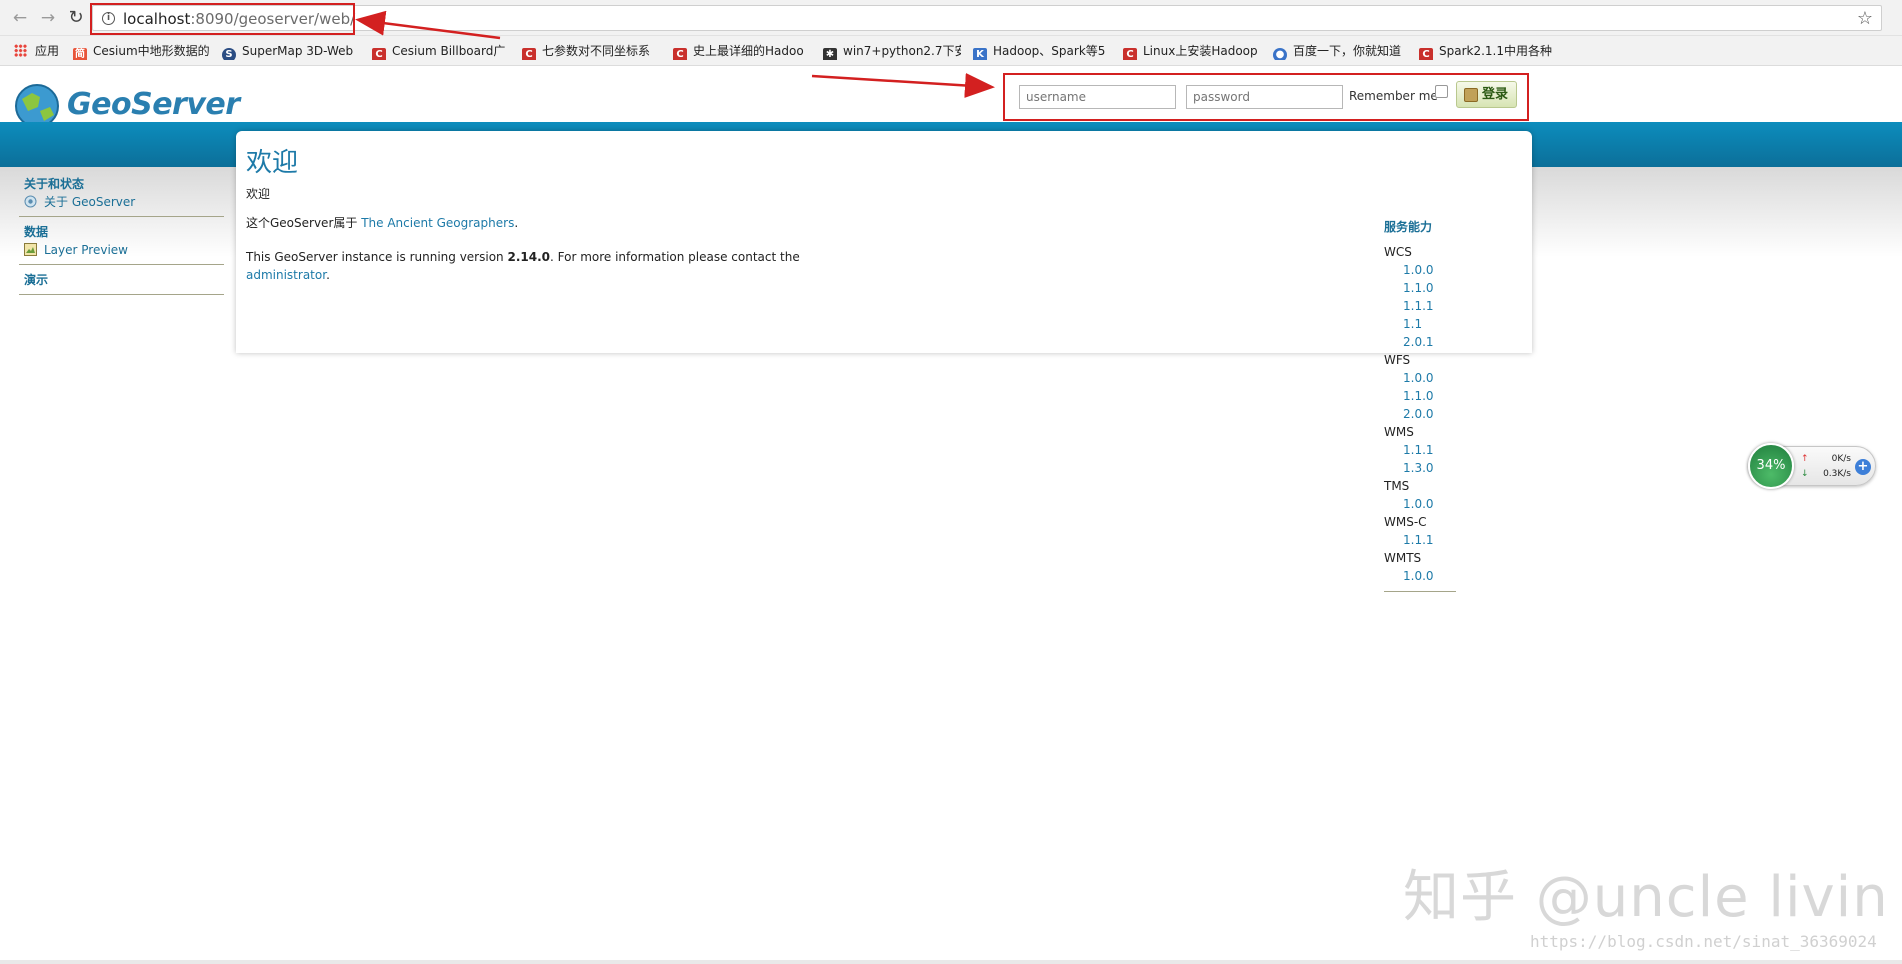 The width and height of the screenshot is (1902, 964). What do you see at coordinates (1420, 468) in the screenshot?
I see `service-version-link: 1.3.0` at bounding box center [1420, 468].